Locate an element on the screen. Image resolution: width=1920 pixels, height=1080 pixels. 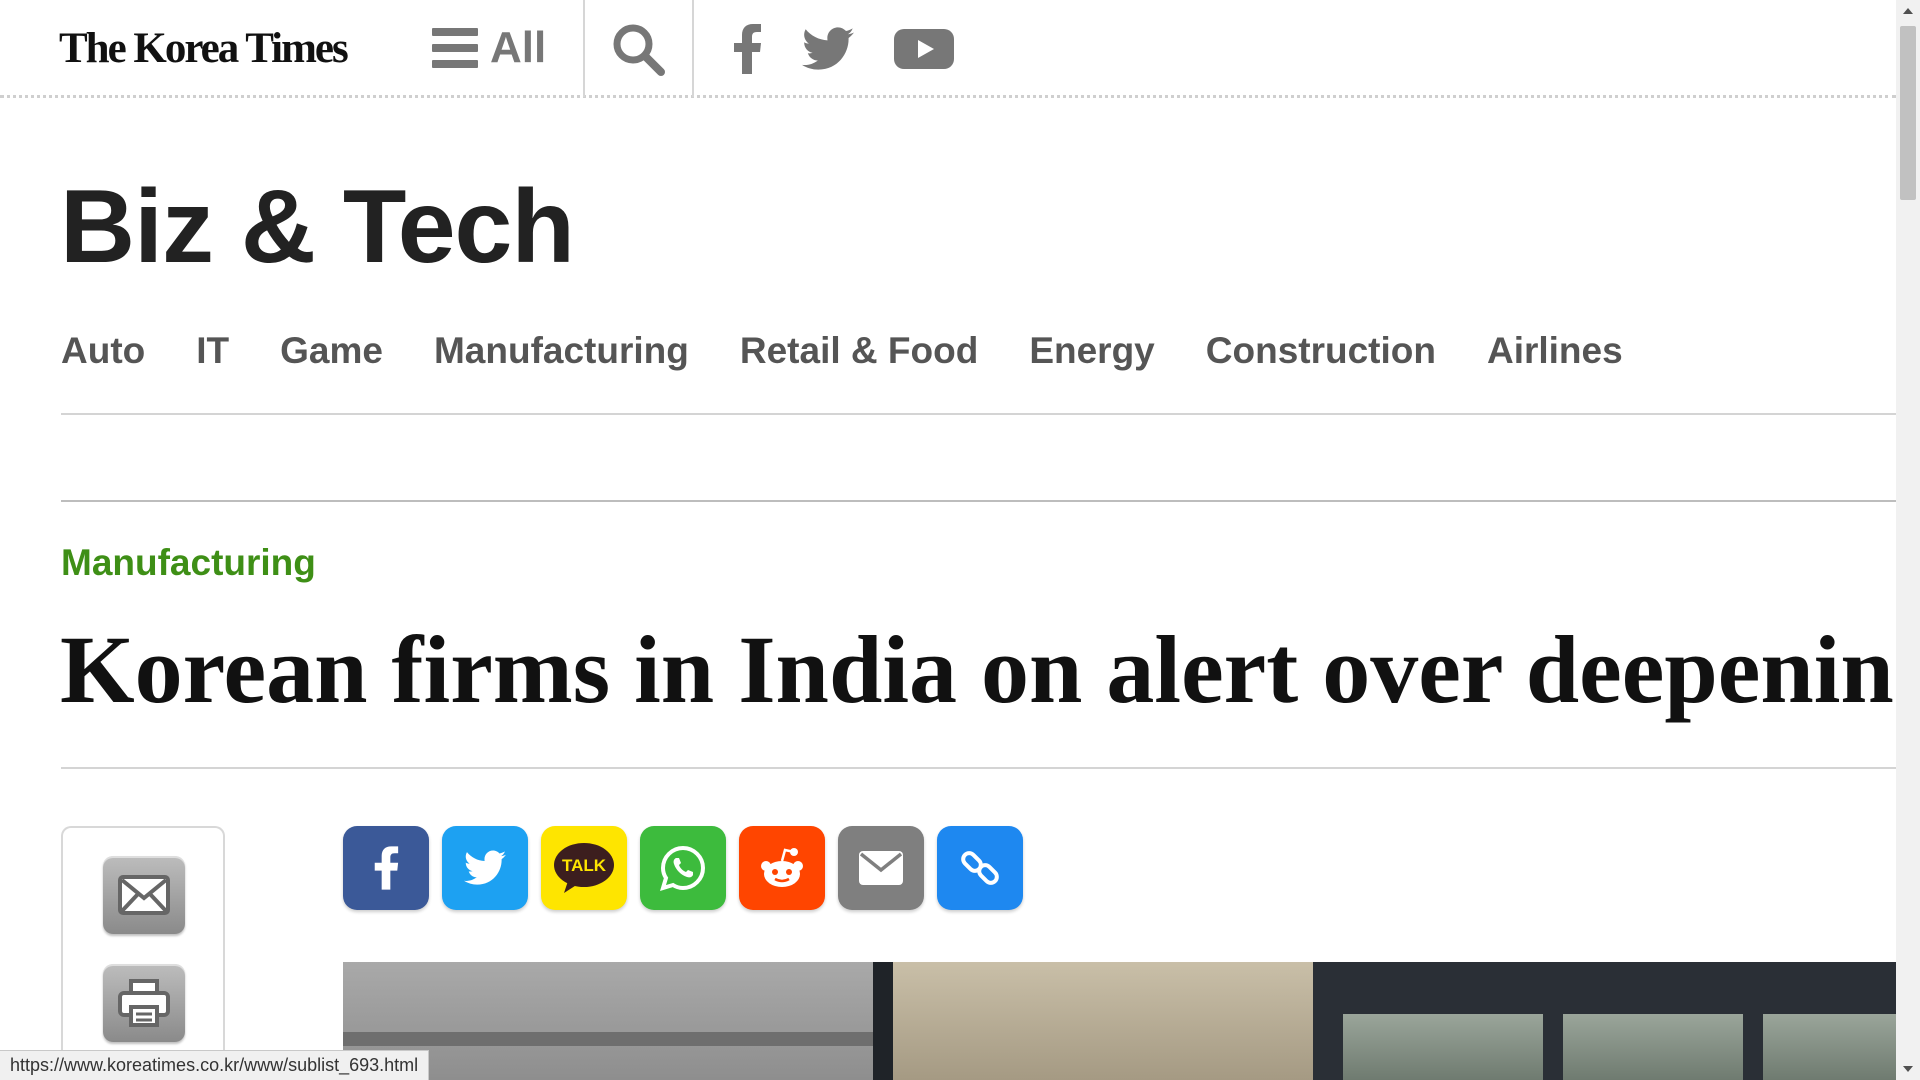
share-reddit-button is located at coordinates (782, 868).